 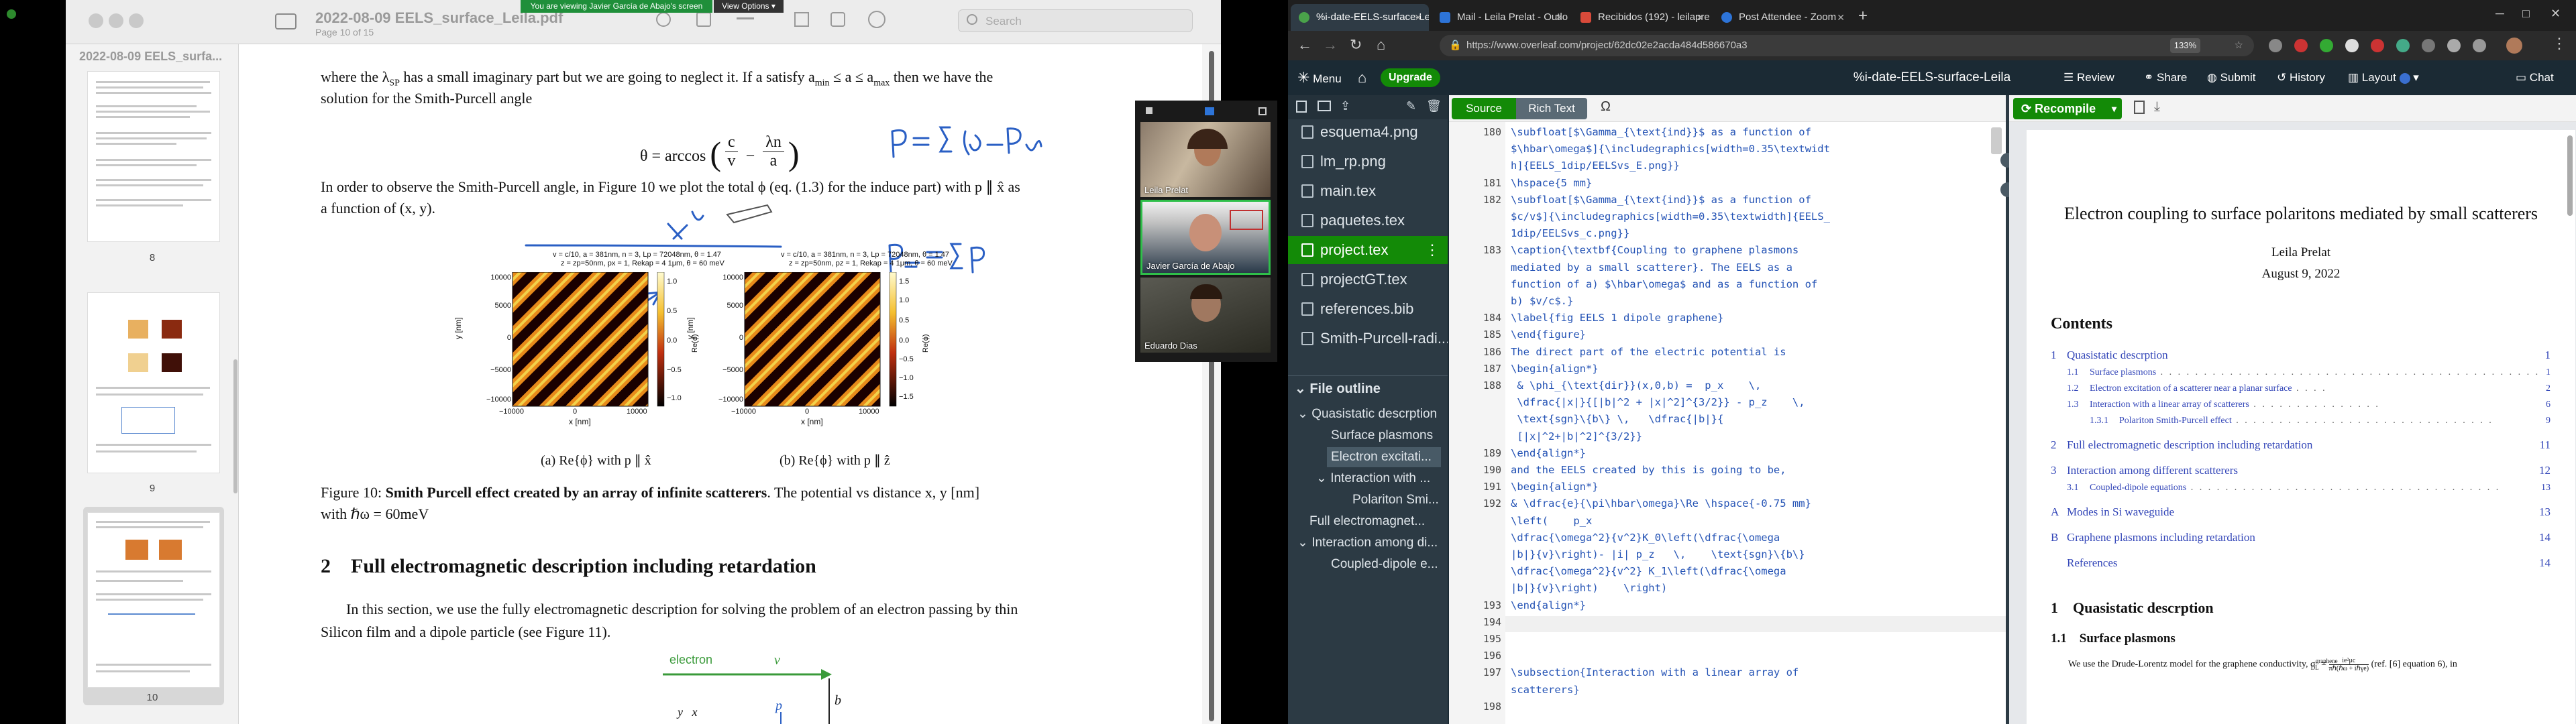 What do you see at coordinates (2139, 107) in the screenshot?
I see `view-logs-icon` at bounding box center [2139, 107].